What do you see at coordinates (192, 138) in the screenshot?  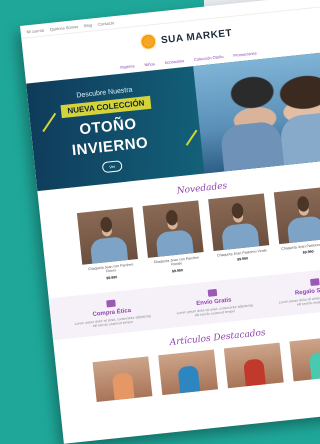 I see `hero-streak` at bounding box center [192, 138].